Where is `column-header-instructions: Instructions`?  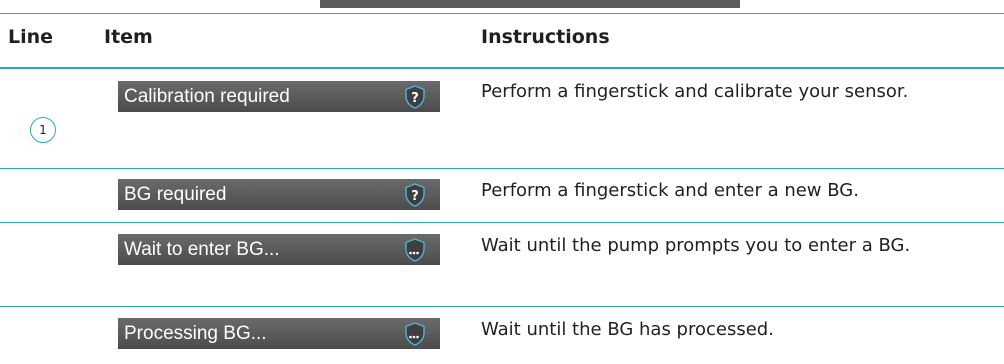
column-header-instructions: Instructions is located at coordinates (545, 37).